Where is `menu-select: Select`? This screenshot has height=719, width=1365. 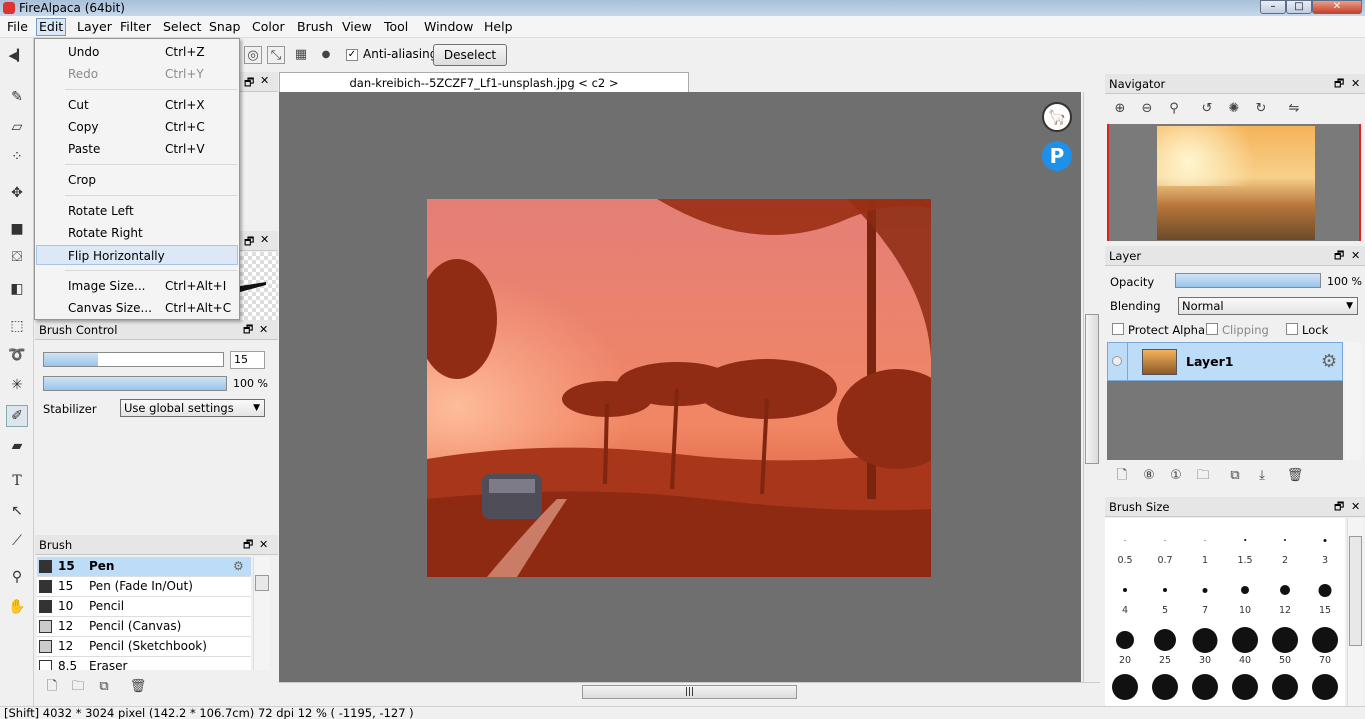 menu-select: Select is located at coordinates (182, 27).